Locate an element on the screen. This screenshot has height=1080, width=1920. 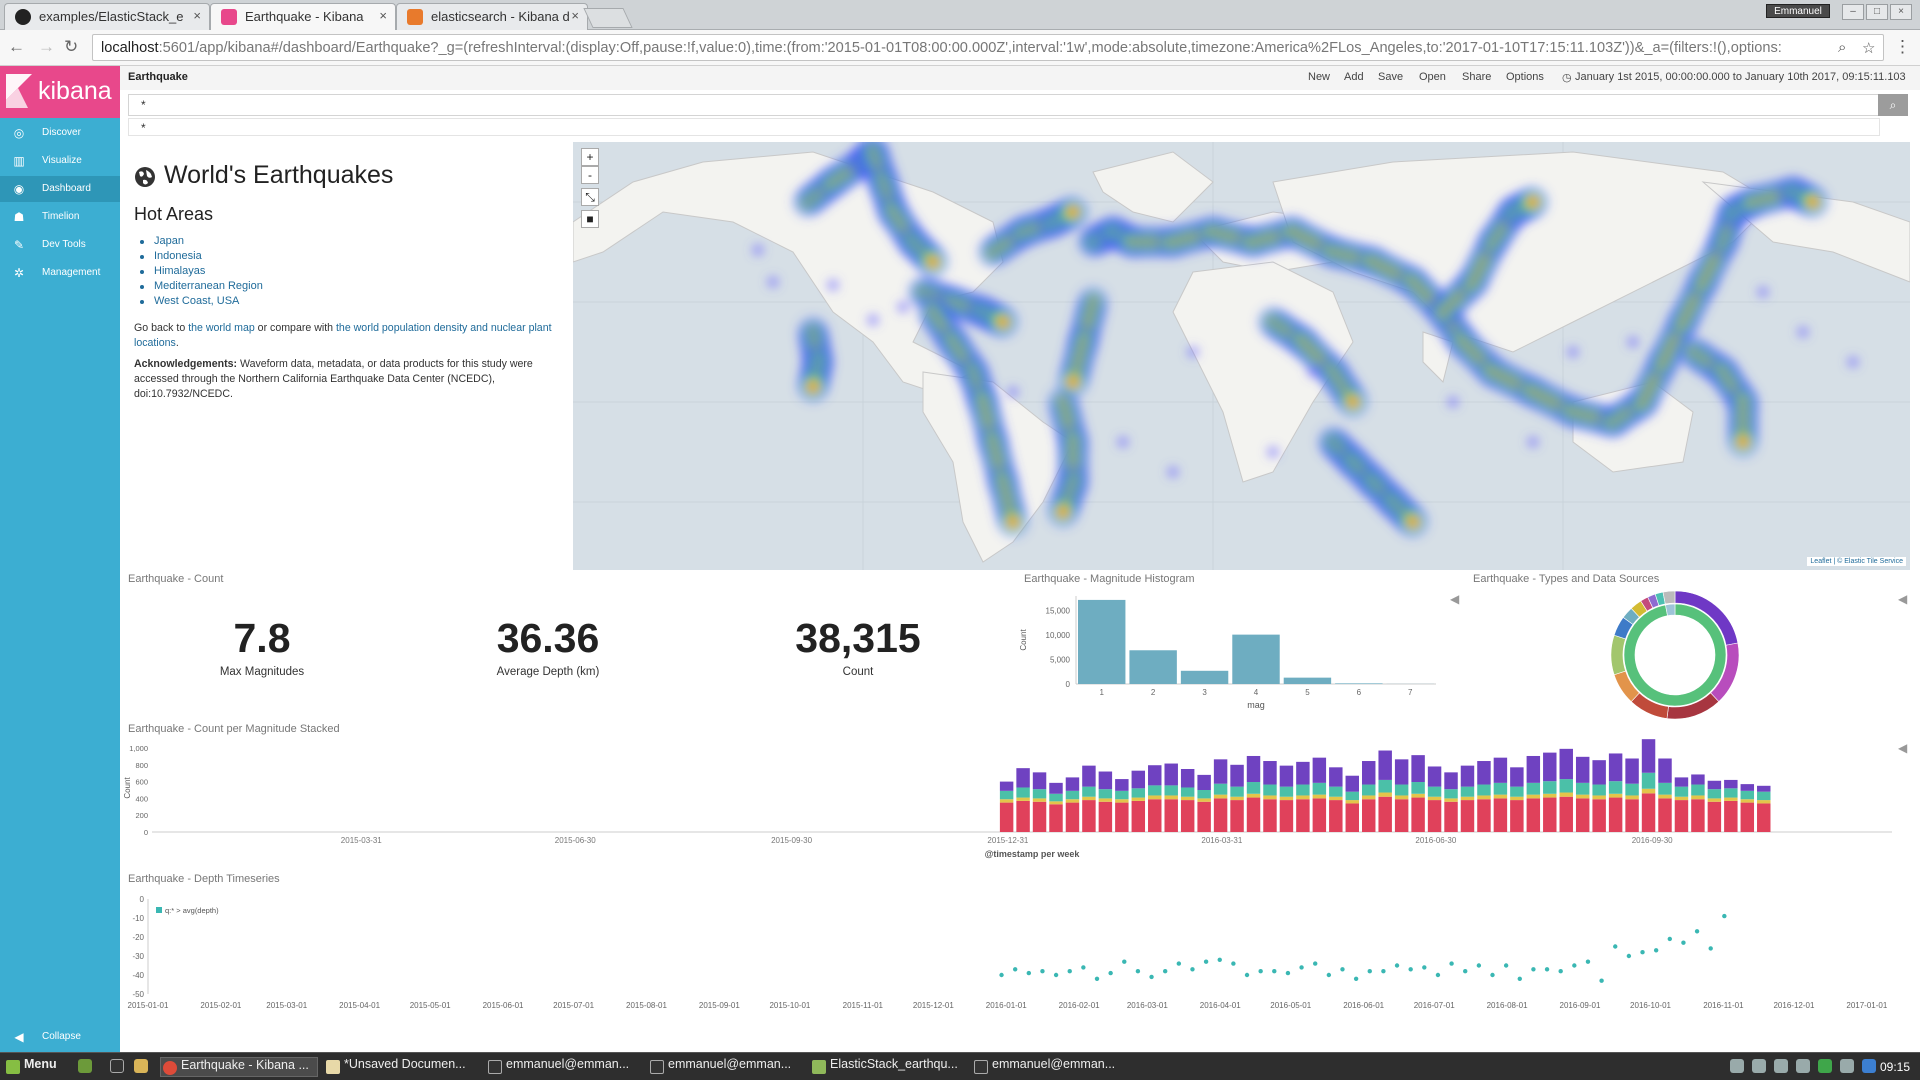
browser-tab-kibana: Earthquake - Kibana × is located at coordinates (303, 16).